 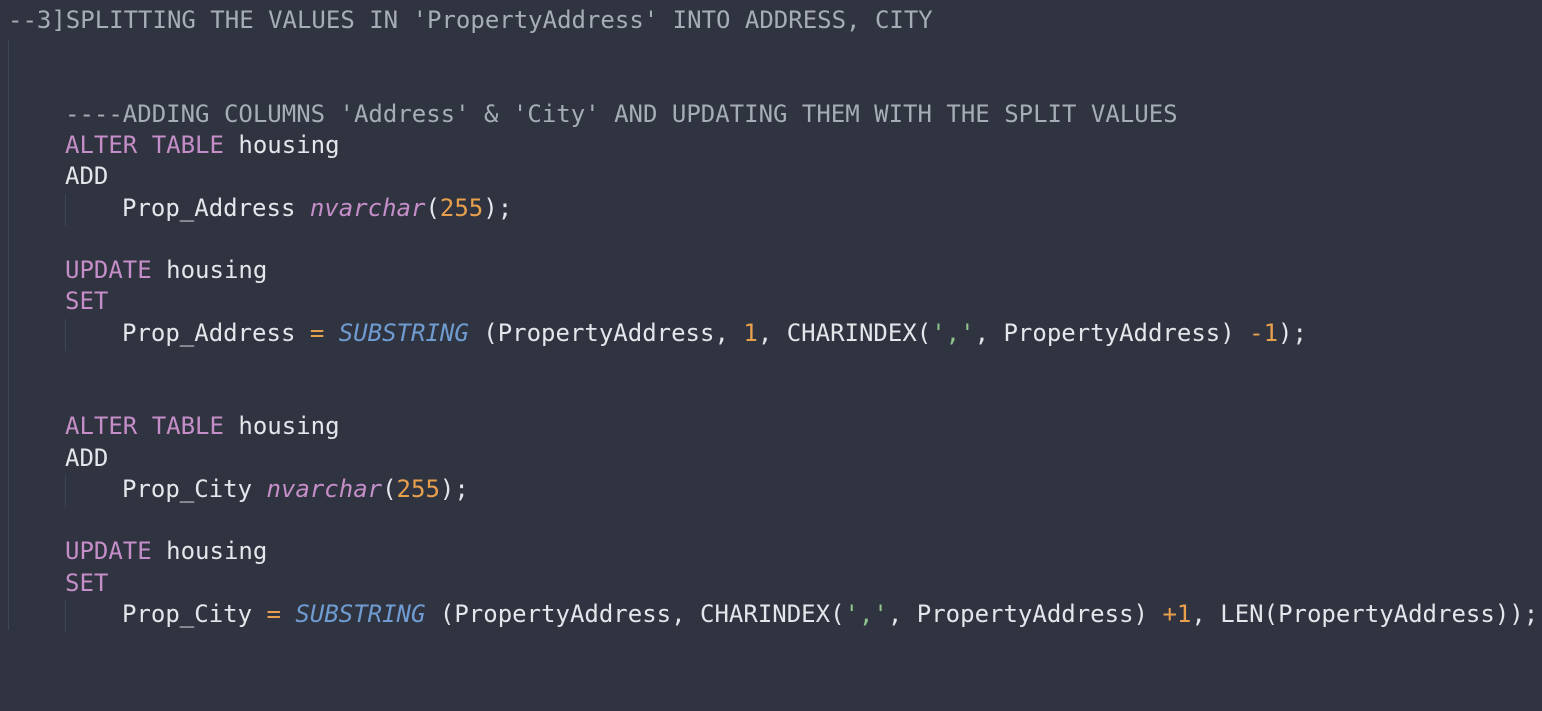 I want to click on code-line-add-1: ADD, so click(x=86, y=176).